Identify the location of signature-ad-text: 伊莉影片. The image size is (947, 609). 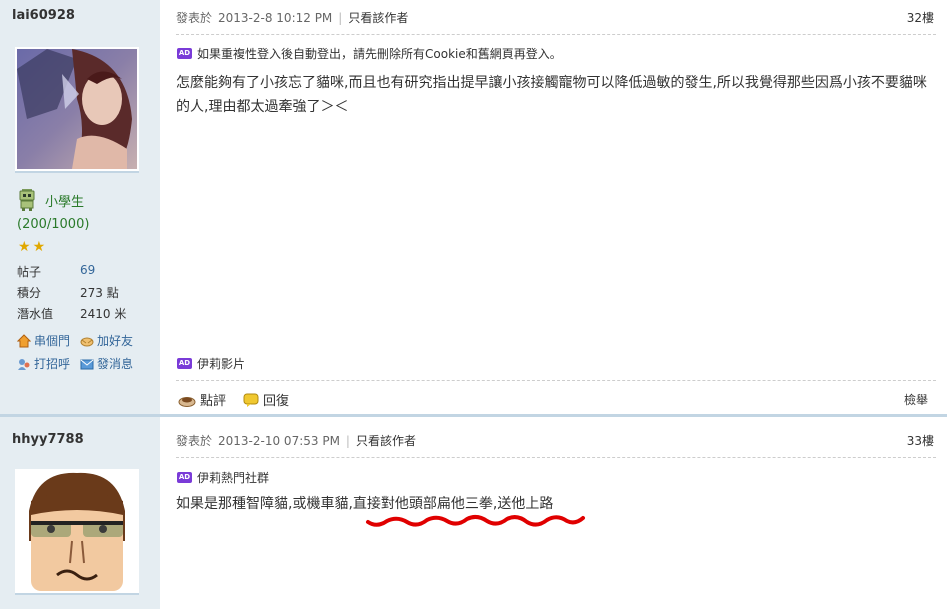
(221, 364).